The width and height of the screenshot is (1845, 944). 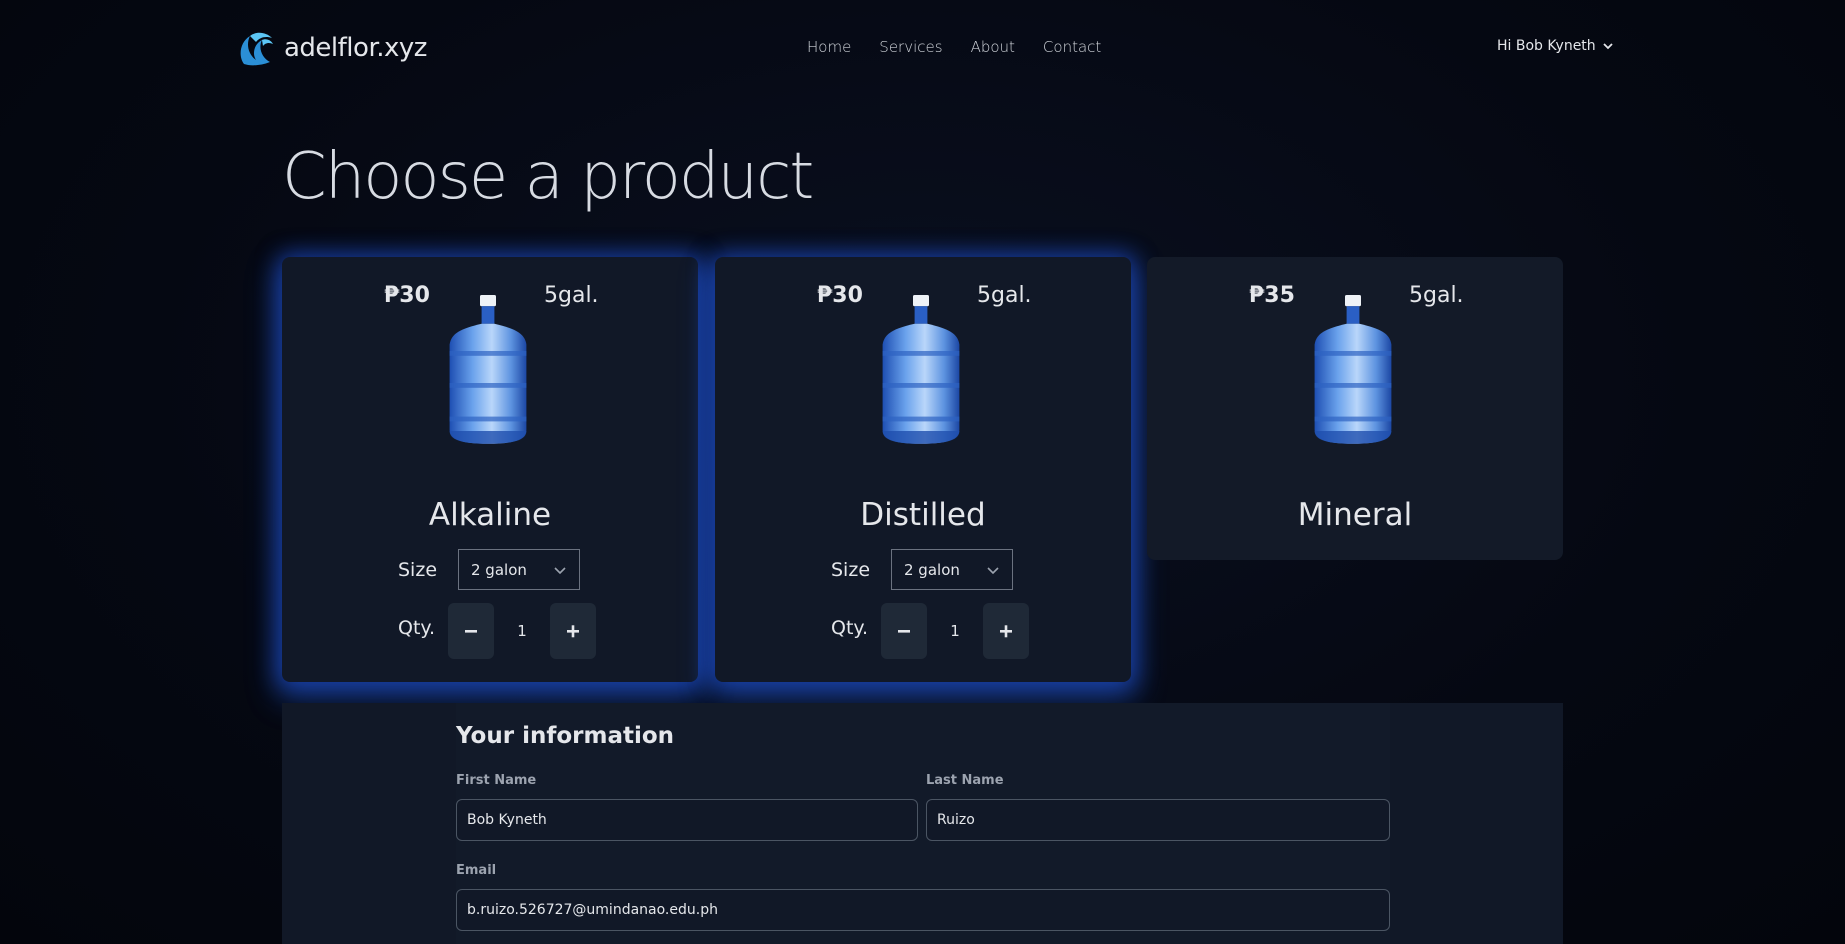 What do you see at coordinates (1272, 295) in the screenshot?
I see `product-price: ₱35` at bounding box center [1272, 295].